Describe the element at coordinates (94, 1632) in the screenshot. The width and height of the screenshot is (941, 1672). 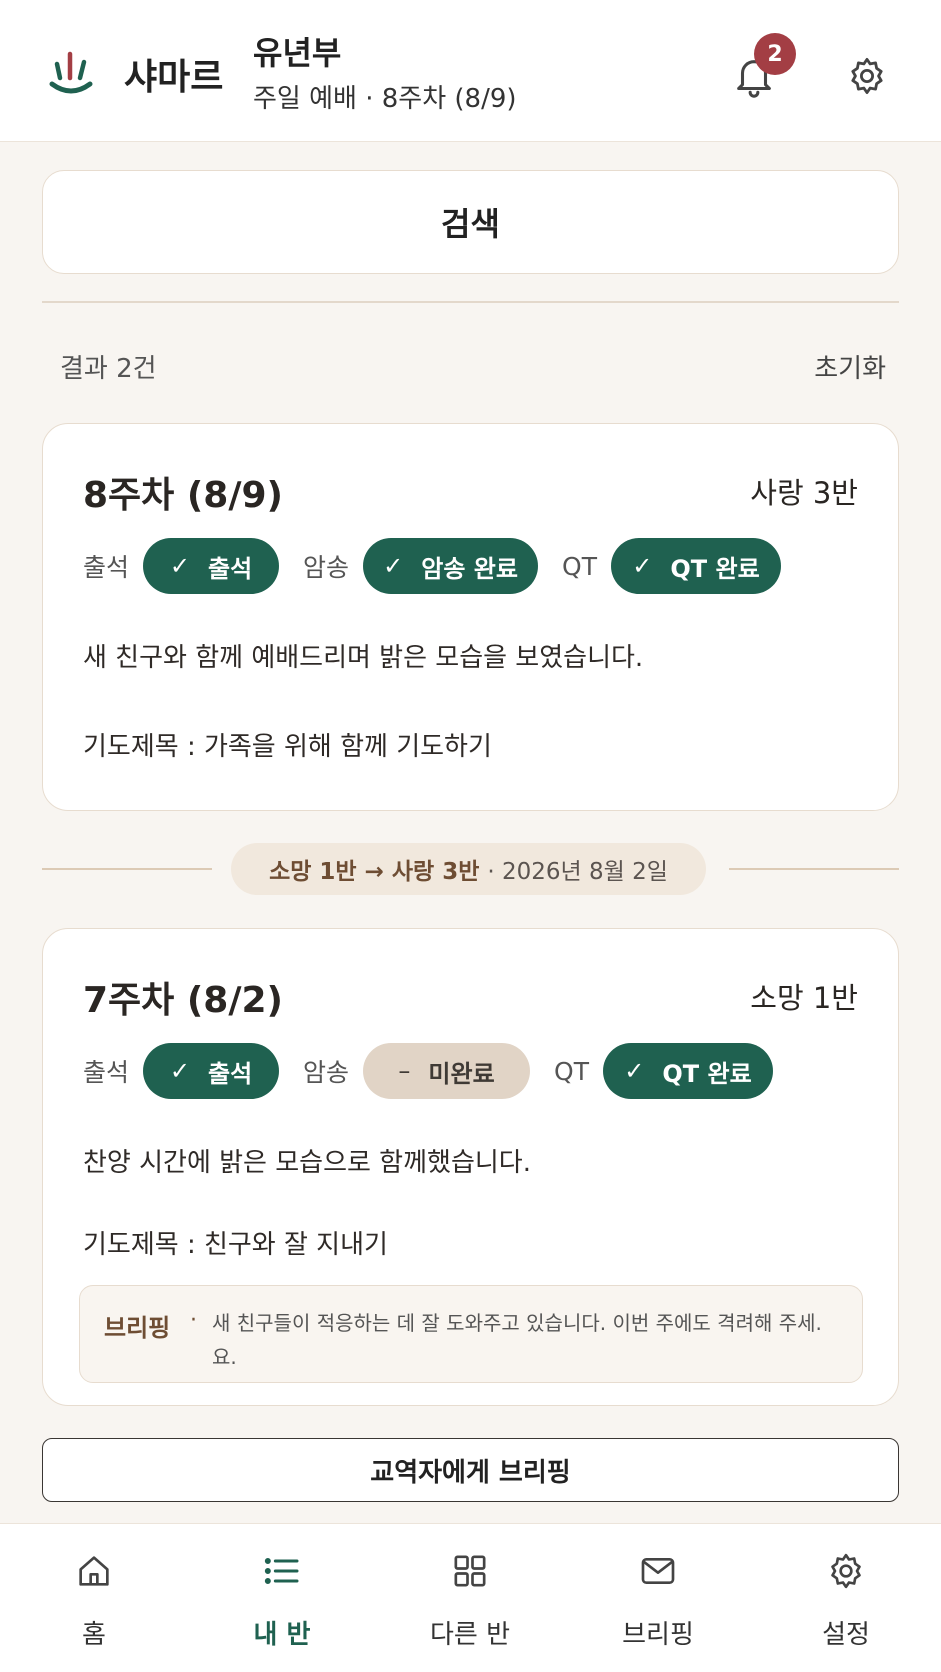
I see `nav-label: 홈` at that location.